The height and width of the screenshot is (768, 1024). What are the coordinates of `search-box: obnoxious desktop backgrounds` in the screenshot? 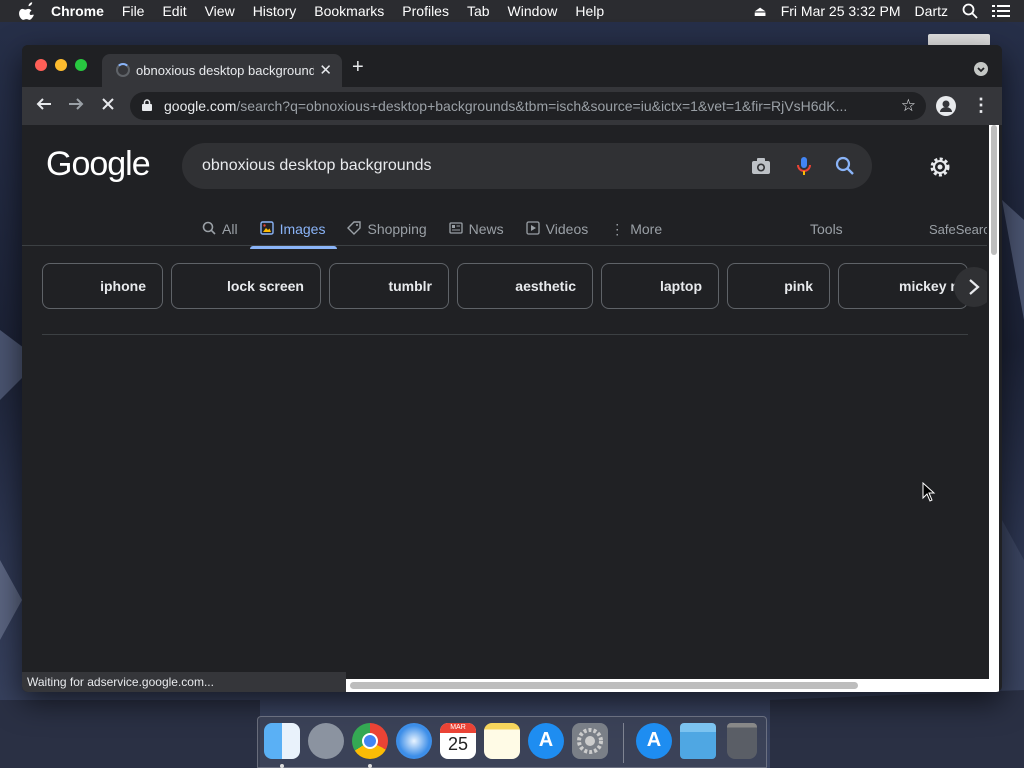 It's located at (527, 166).